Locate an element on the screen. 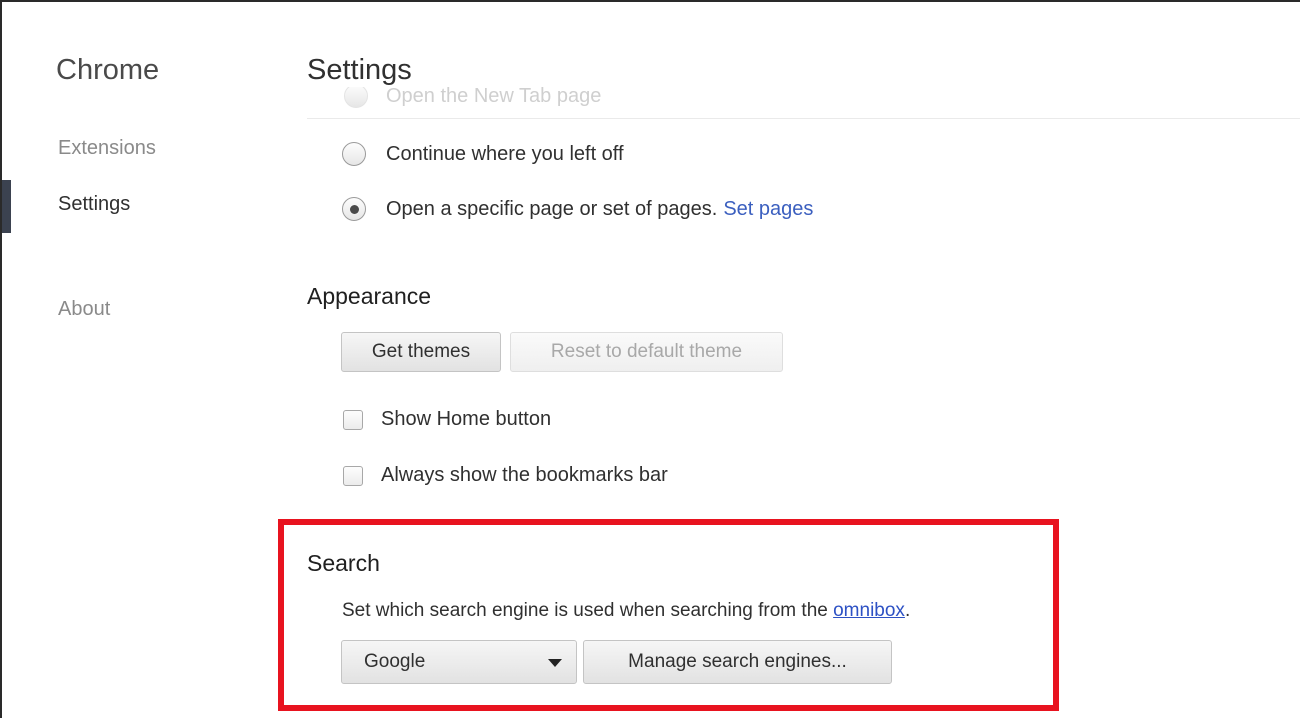 The width and height of the screenshot is (1300, 718). radio-selected-dot is located at coordinates (354, 209).